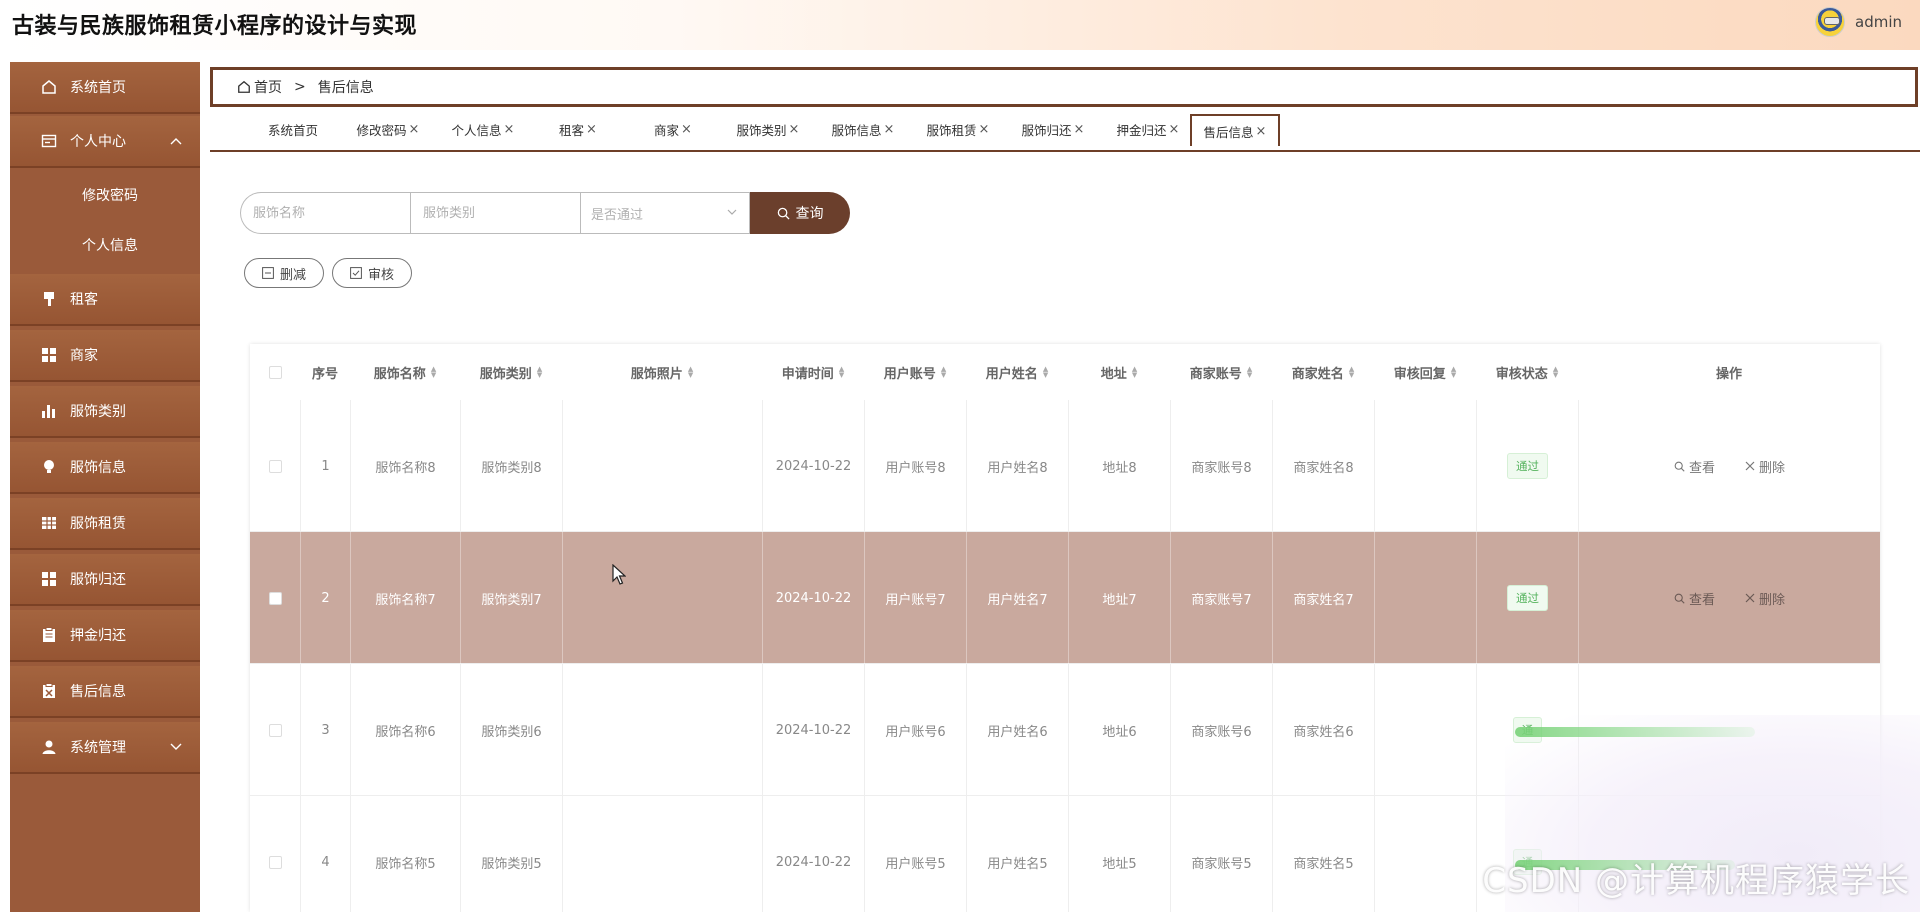 The height and width of the screenshot is (912, 1920). Describe the element at coordinates (667, 130) in the screenshot. I see `tab-label: 商家` at that location.